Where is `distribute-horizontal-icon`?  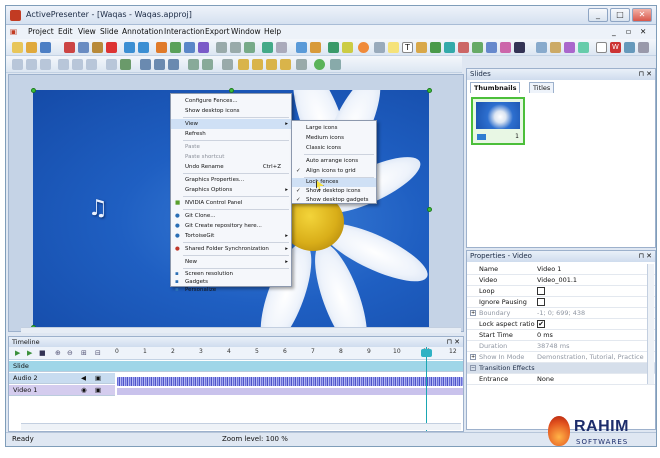
distribute-horizontal-icon is located at coordinates (111, 64).